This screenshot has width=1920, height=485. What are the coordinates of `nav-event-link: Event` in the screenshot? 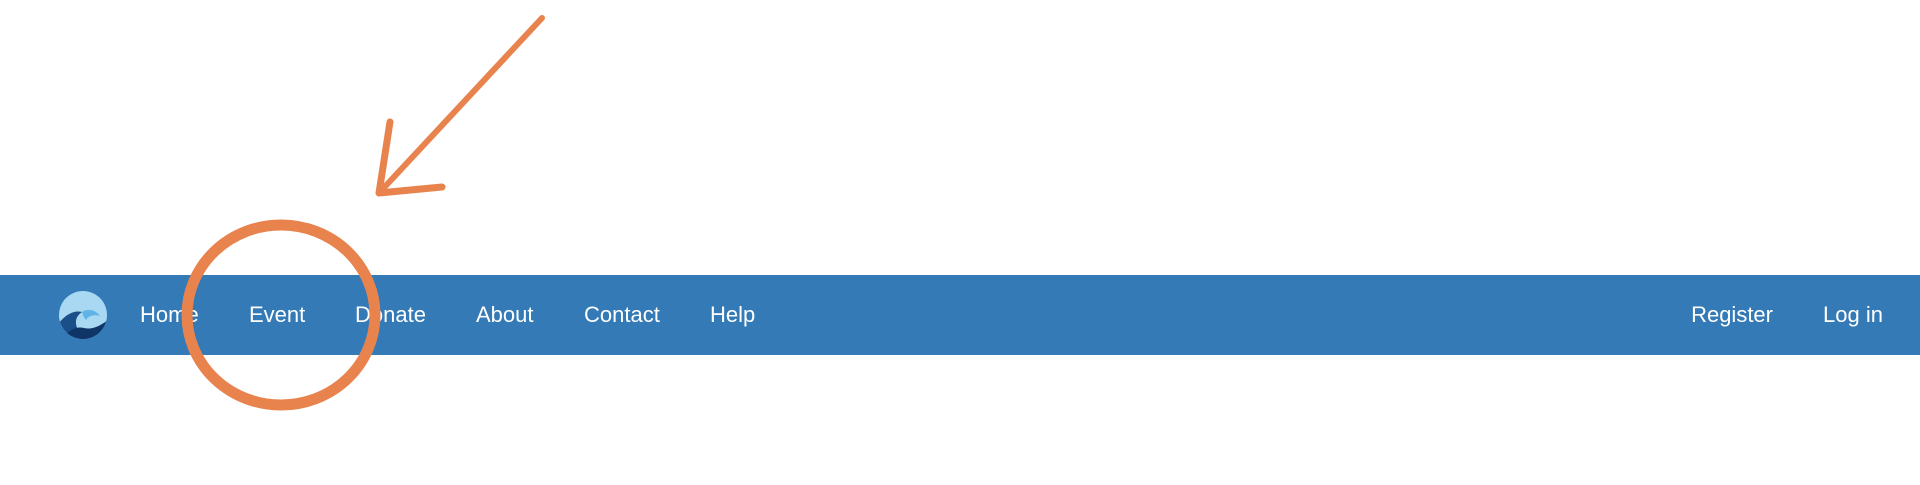 It's located at (277, 315).